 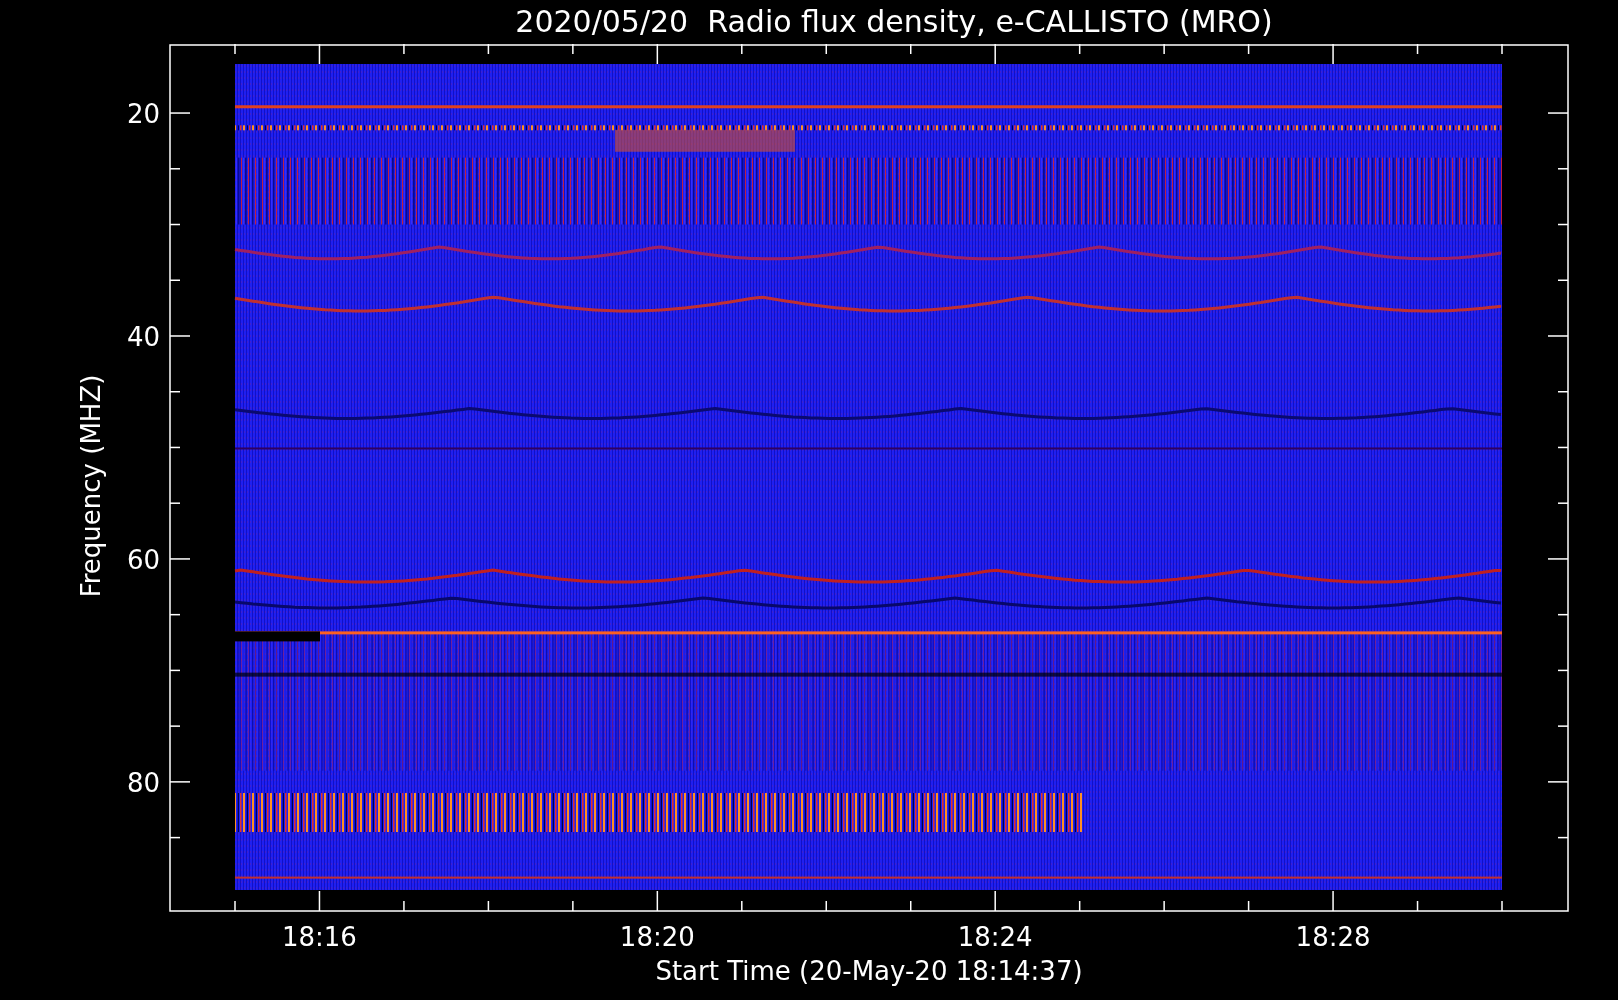 What do you see at coordinates (319, 937) in the screenshot?
I see `tick-label: 18:16` at bounding box center [319, 937].